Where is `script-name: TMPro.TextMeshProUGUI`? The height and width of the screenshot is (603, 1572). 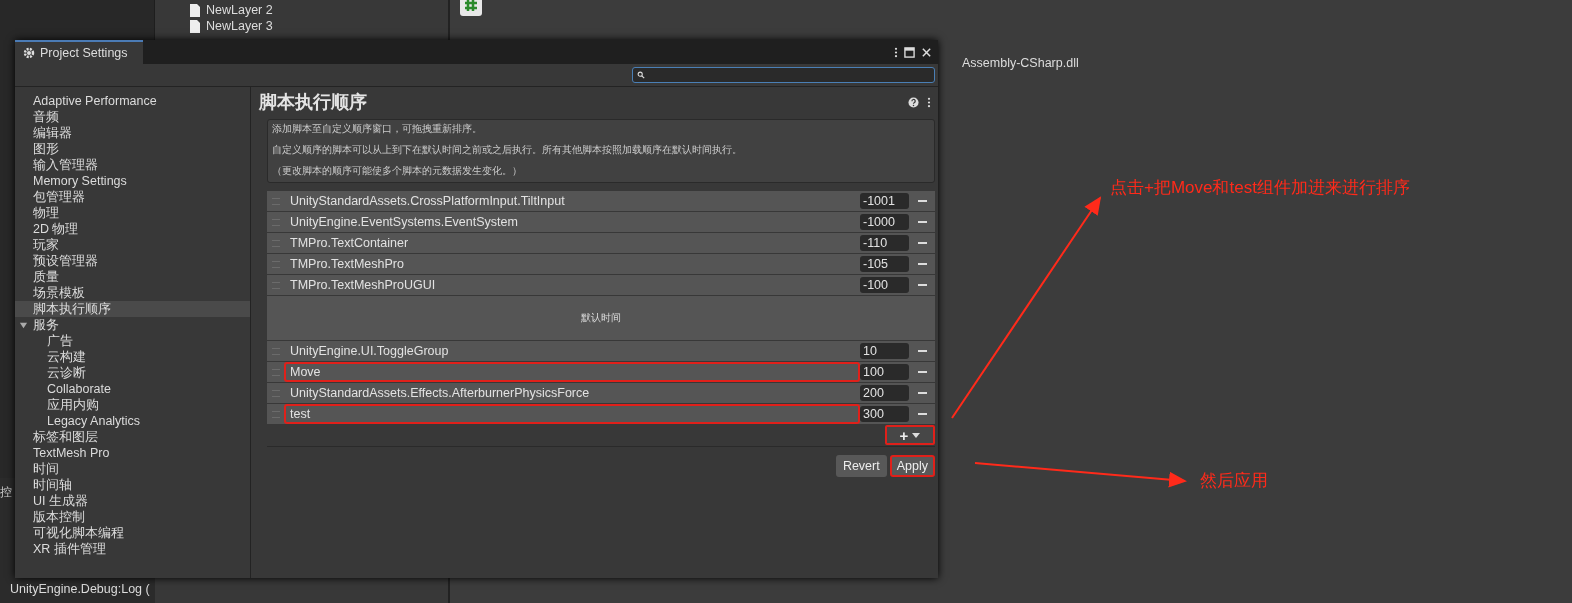
script-name: TMPro.TextMeshProUGUI is located at coordinates (363, 285).